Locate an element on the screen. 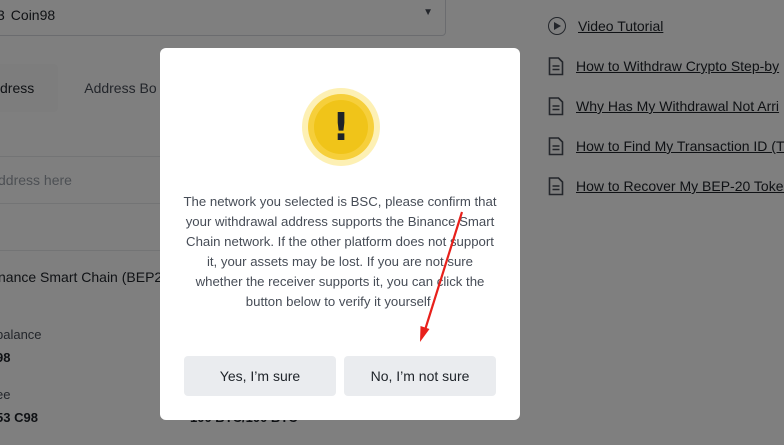 Image resolution: width=784 pixels, height=445 pixels. confirm-no-button: No, I’m not sure is located at coordinates (420, 376).